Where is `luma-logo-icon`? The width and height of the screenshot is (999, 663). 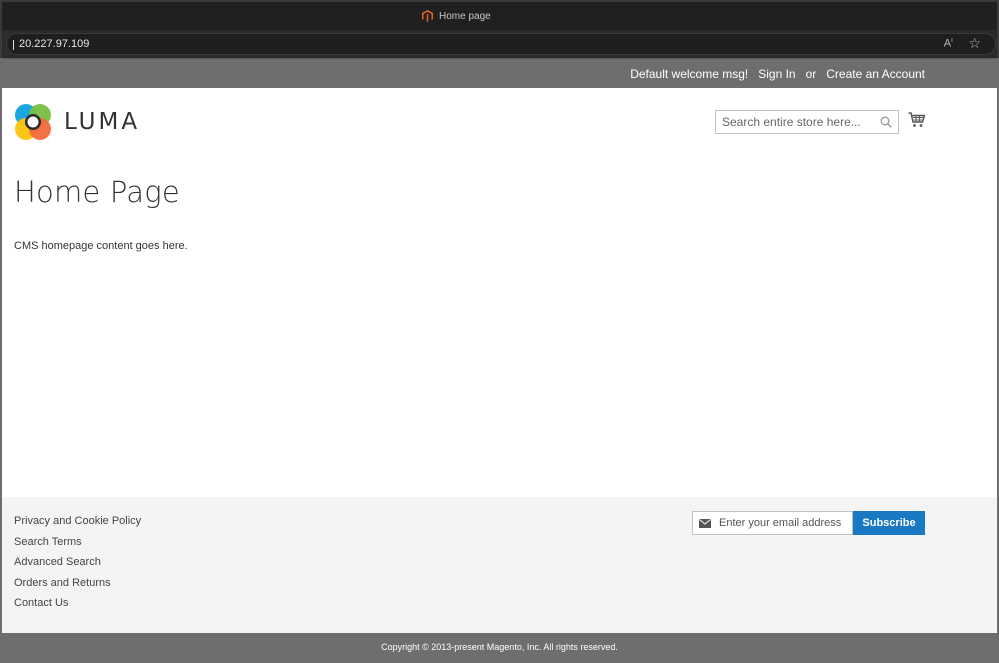
luma-logo-icon is located at coordinates (33, 122).